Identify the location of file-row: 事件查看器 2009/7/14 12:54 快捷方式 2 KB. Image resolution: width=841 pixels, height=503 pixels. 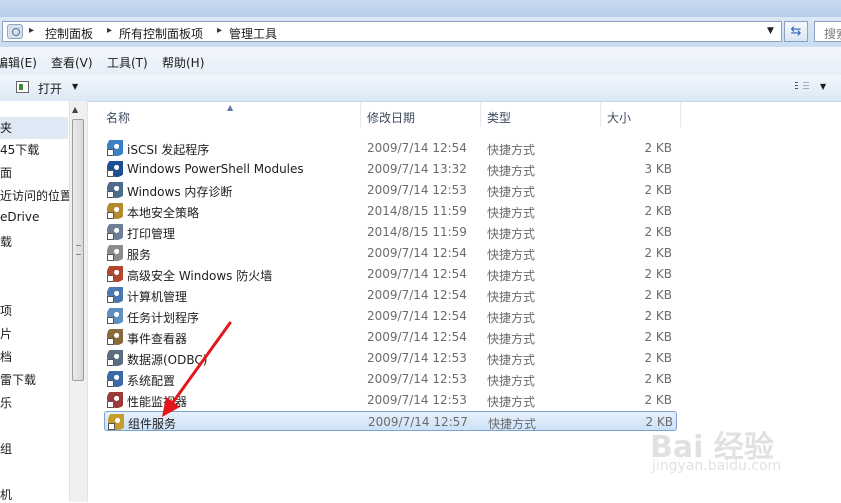
(390, 337).